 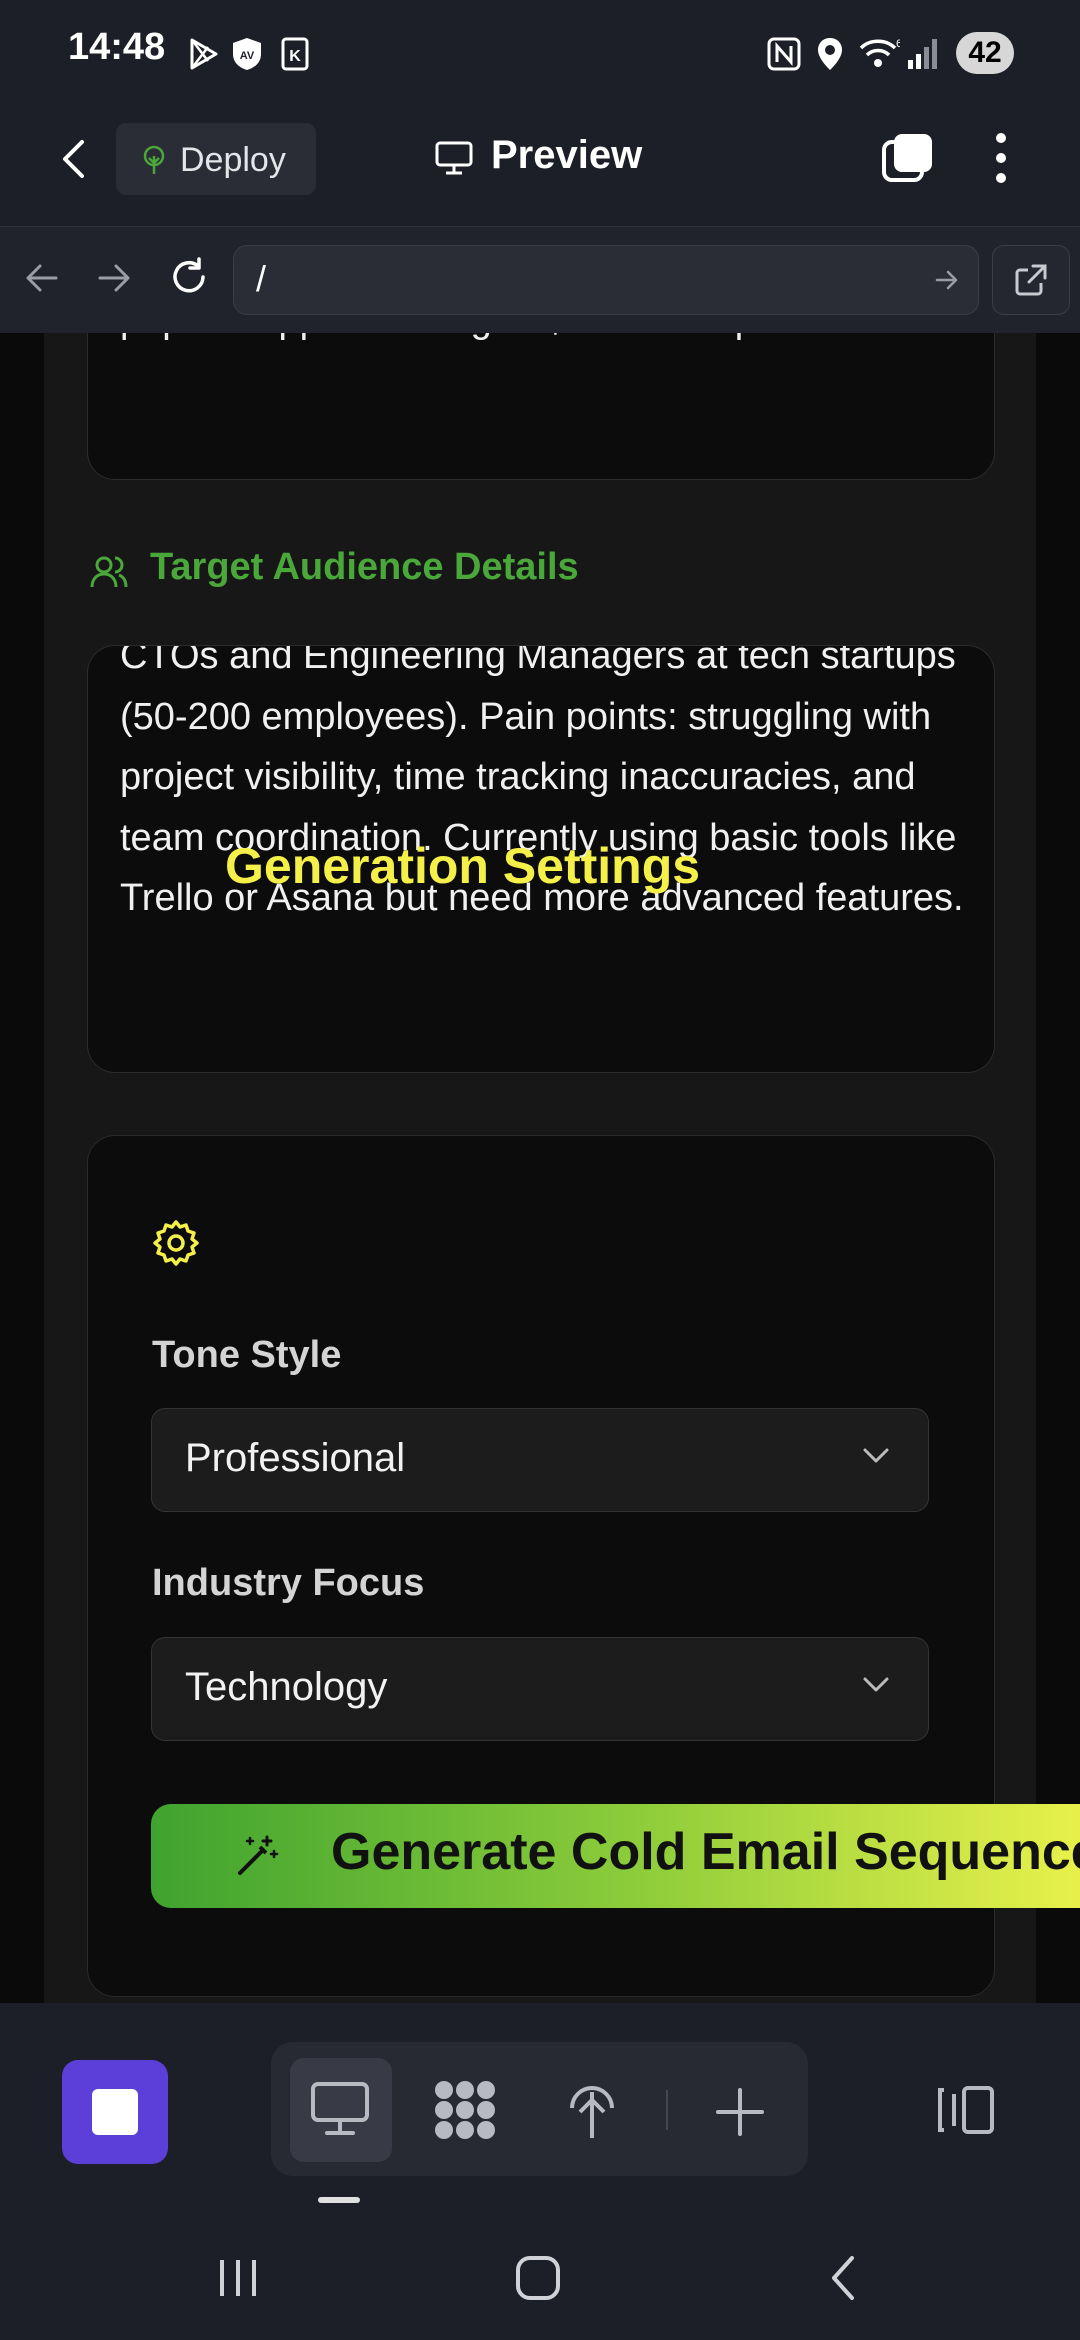 I want to click on arrow-right-small-icon, so click(x=947, y=280).